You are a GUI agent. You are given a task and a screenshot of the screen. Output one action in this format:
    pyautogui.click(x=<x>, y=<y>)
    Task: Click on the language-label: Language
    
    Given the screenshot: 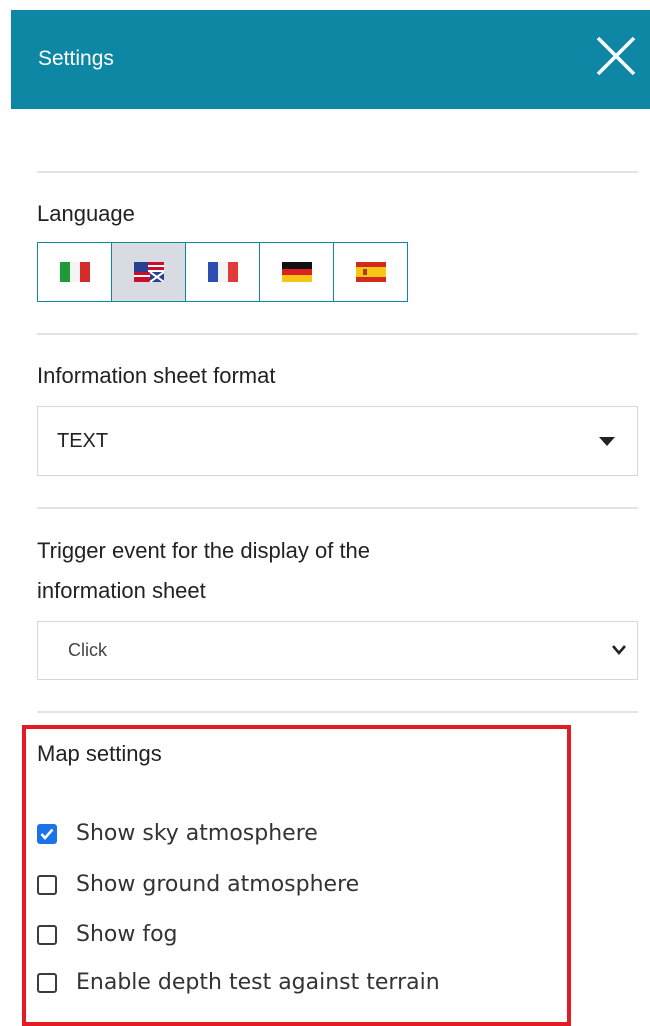 What is the action you would take?
    pyautogui.click(x=86, y=213)
    